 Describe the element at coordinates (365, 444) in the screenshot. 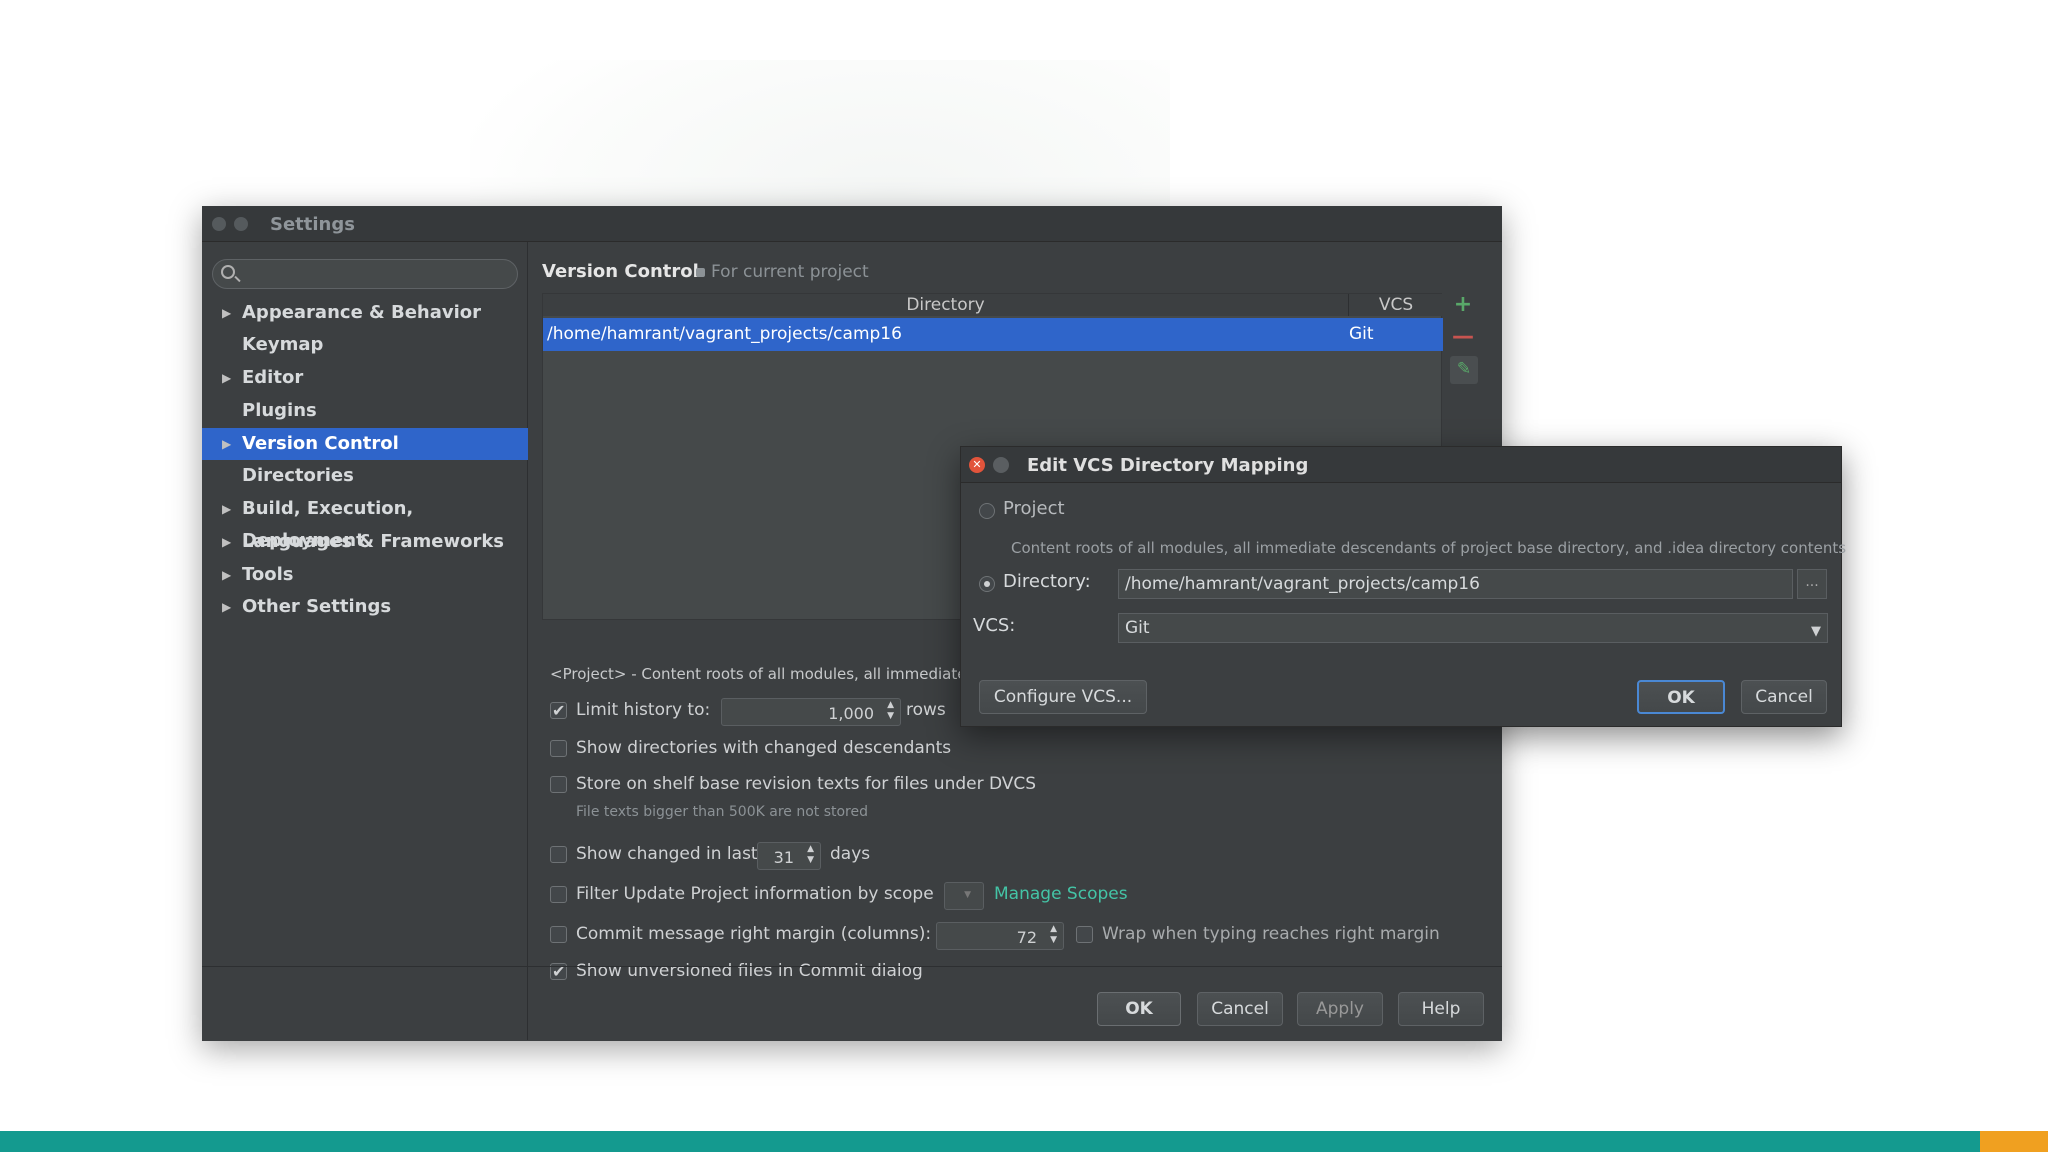

I see `sidebar-item-version-control: ▶ Version Control` at that location.